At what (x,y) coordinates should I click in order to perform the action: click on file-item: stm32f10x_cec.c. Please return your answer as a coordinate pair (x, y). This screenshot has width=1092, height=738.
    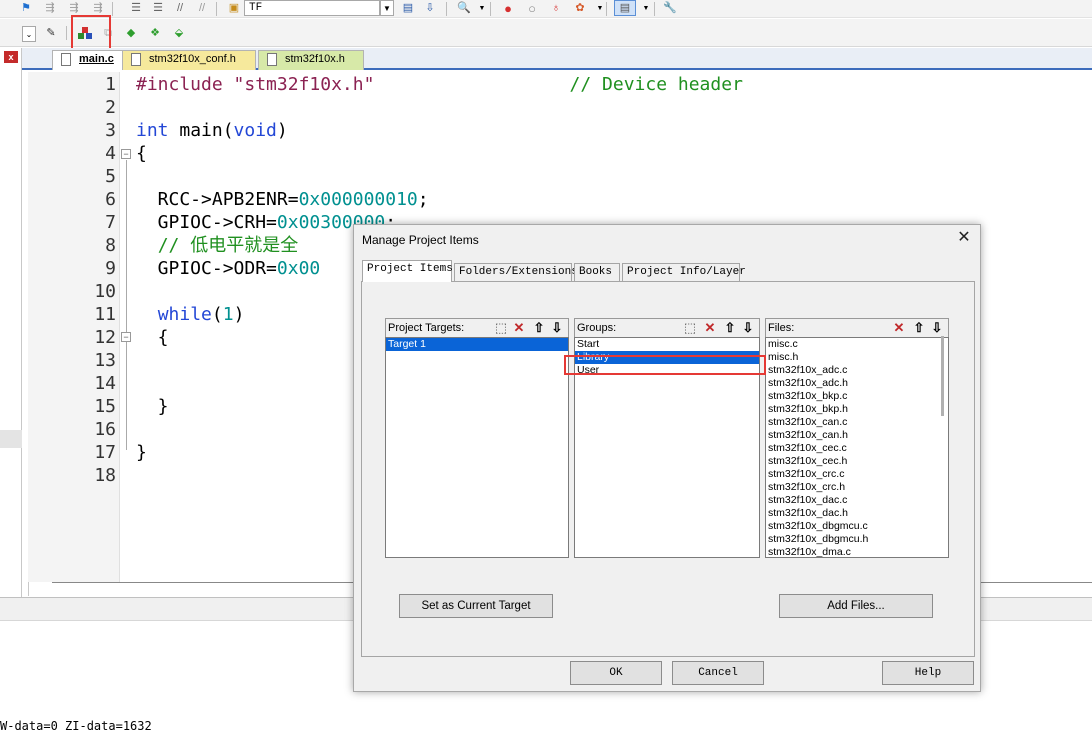
    Looking at the image, I should click on (857, 448).